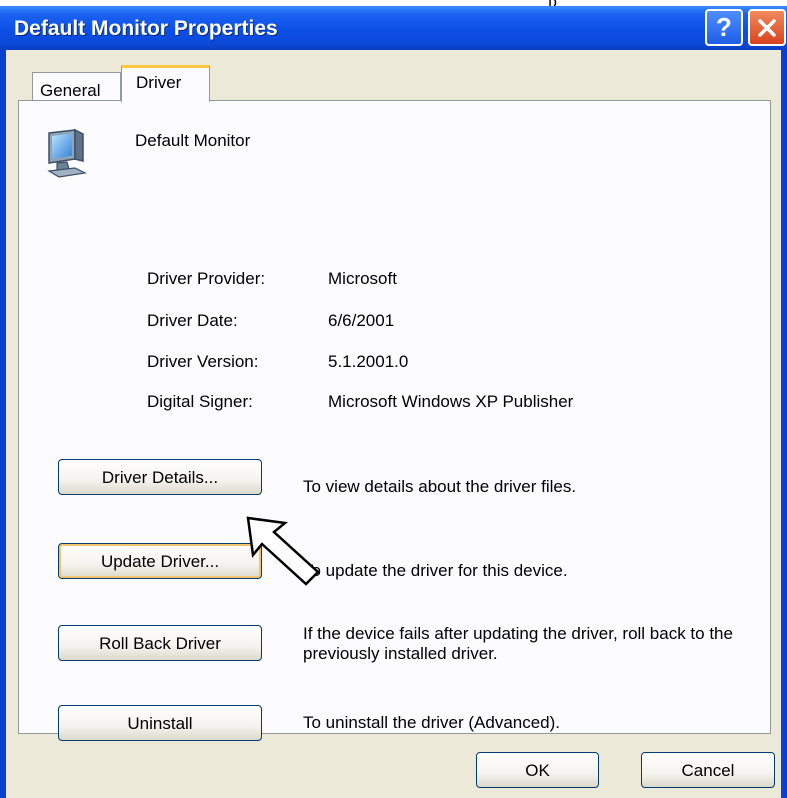 This screenshot has height=798, width=787. I want to click on roll-back-driver-button: Roll Back Driver, so click(160, 643).